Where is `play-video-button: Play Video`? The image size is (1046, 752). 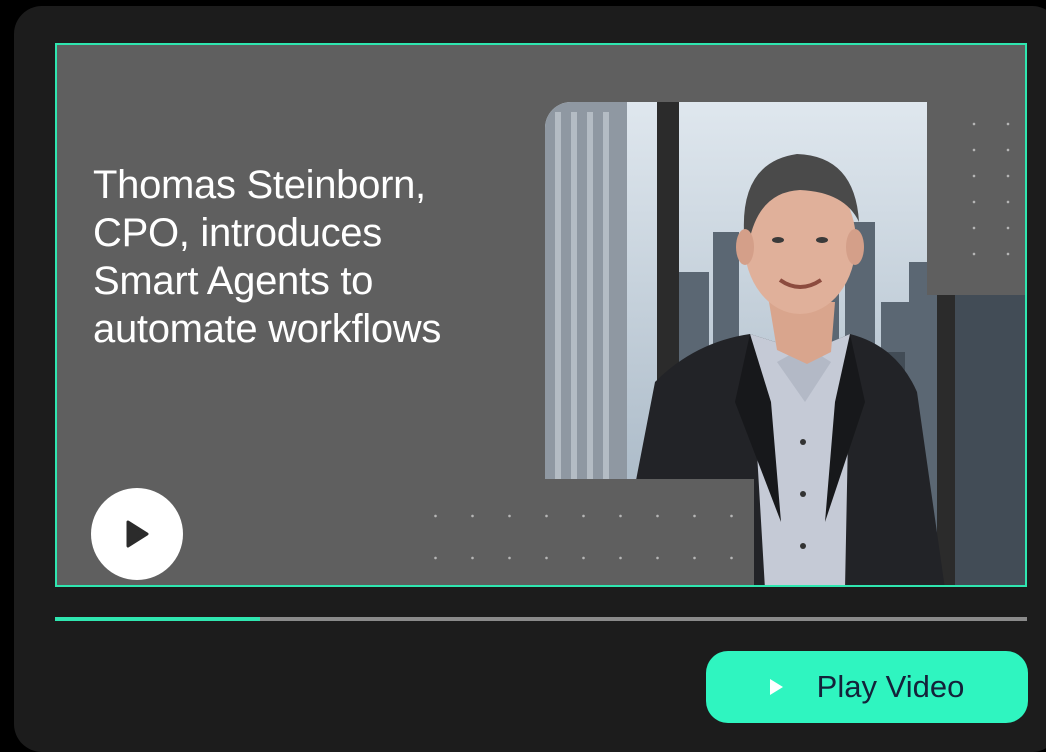
play-video-button: Play Video is located at coordinates (867, 687).